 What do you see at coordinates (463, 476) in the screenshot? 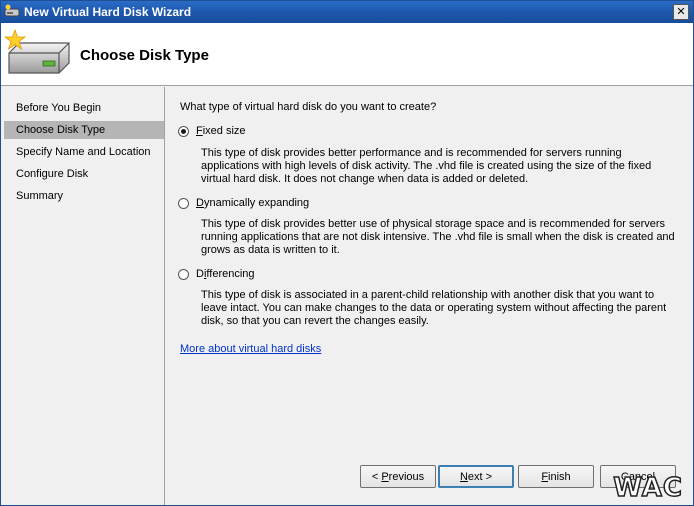
I see `next-accel: N` at bounding box center [463, 476].